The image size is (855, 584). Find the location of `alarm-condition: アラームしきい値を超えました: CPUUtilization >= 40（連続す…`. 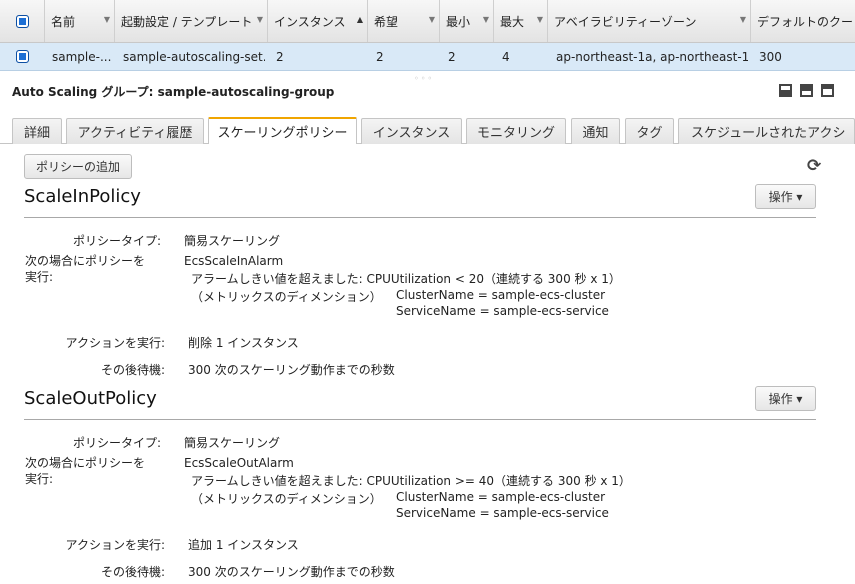

alarm-condition: アラームしきい値を超えました: CPUUtilization >= 40（連続す… is located at coordinates (411, 481).